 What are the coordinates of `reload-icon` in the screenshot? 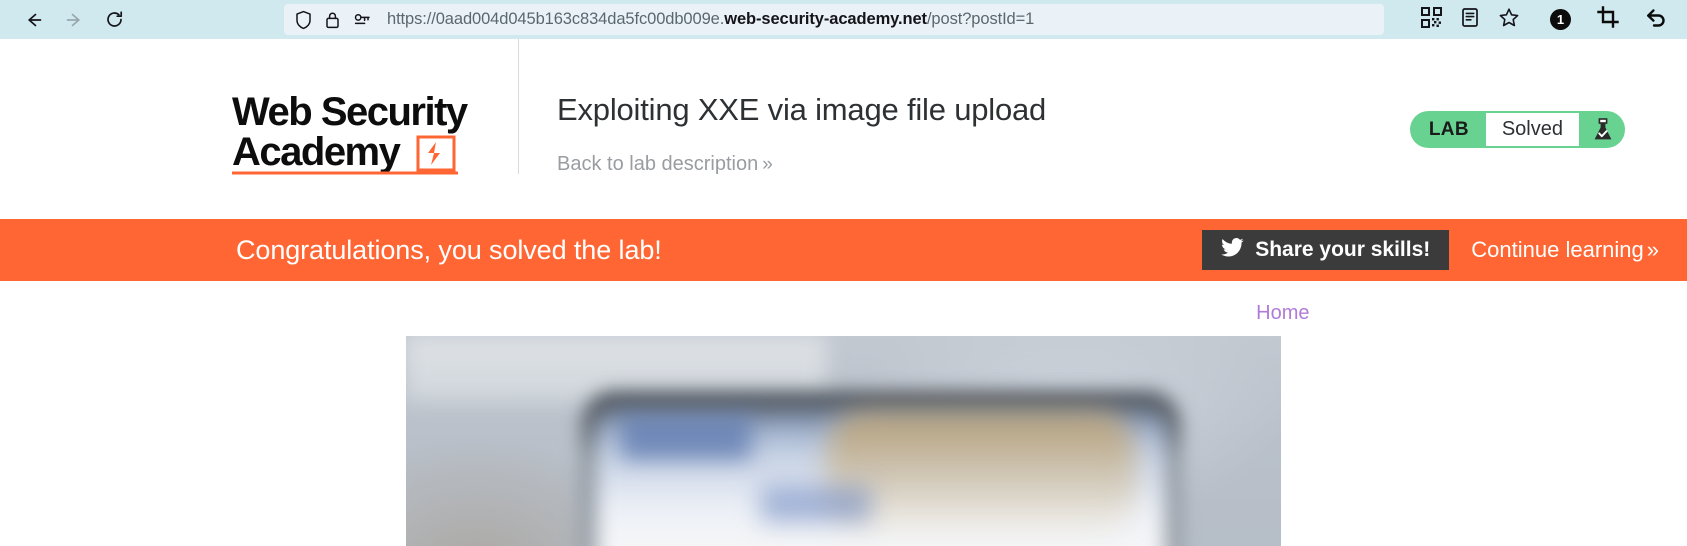 It's located at (114, 19).